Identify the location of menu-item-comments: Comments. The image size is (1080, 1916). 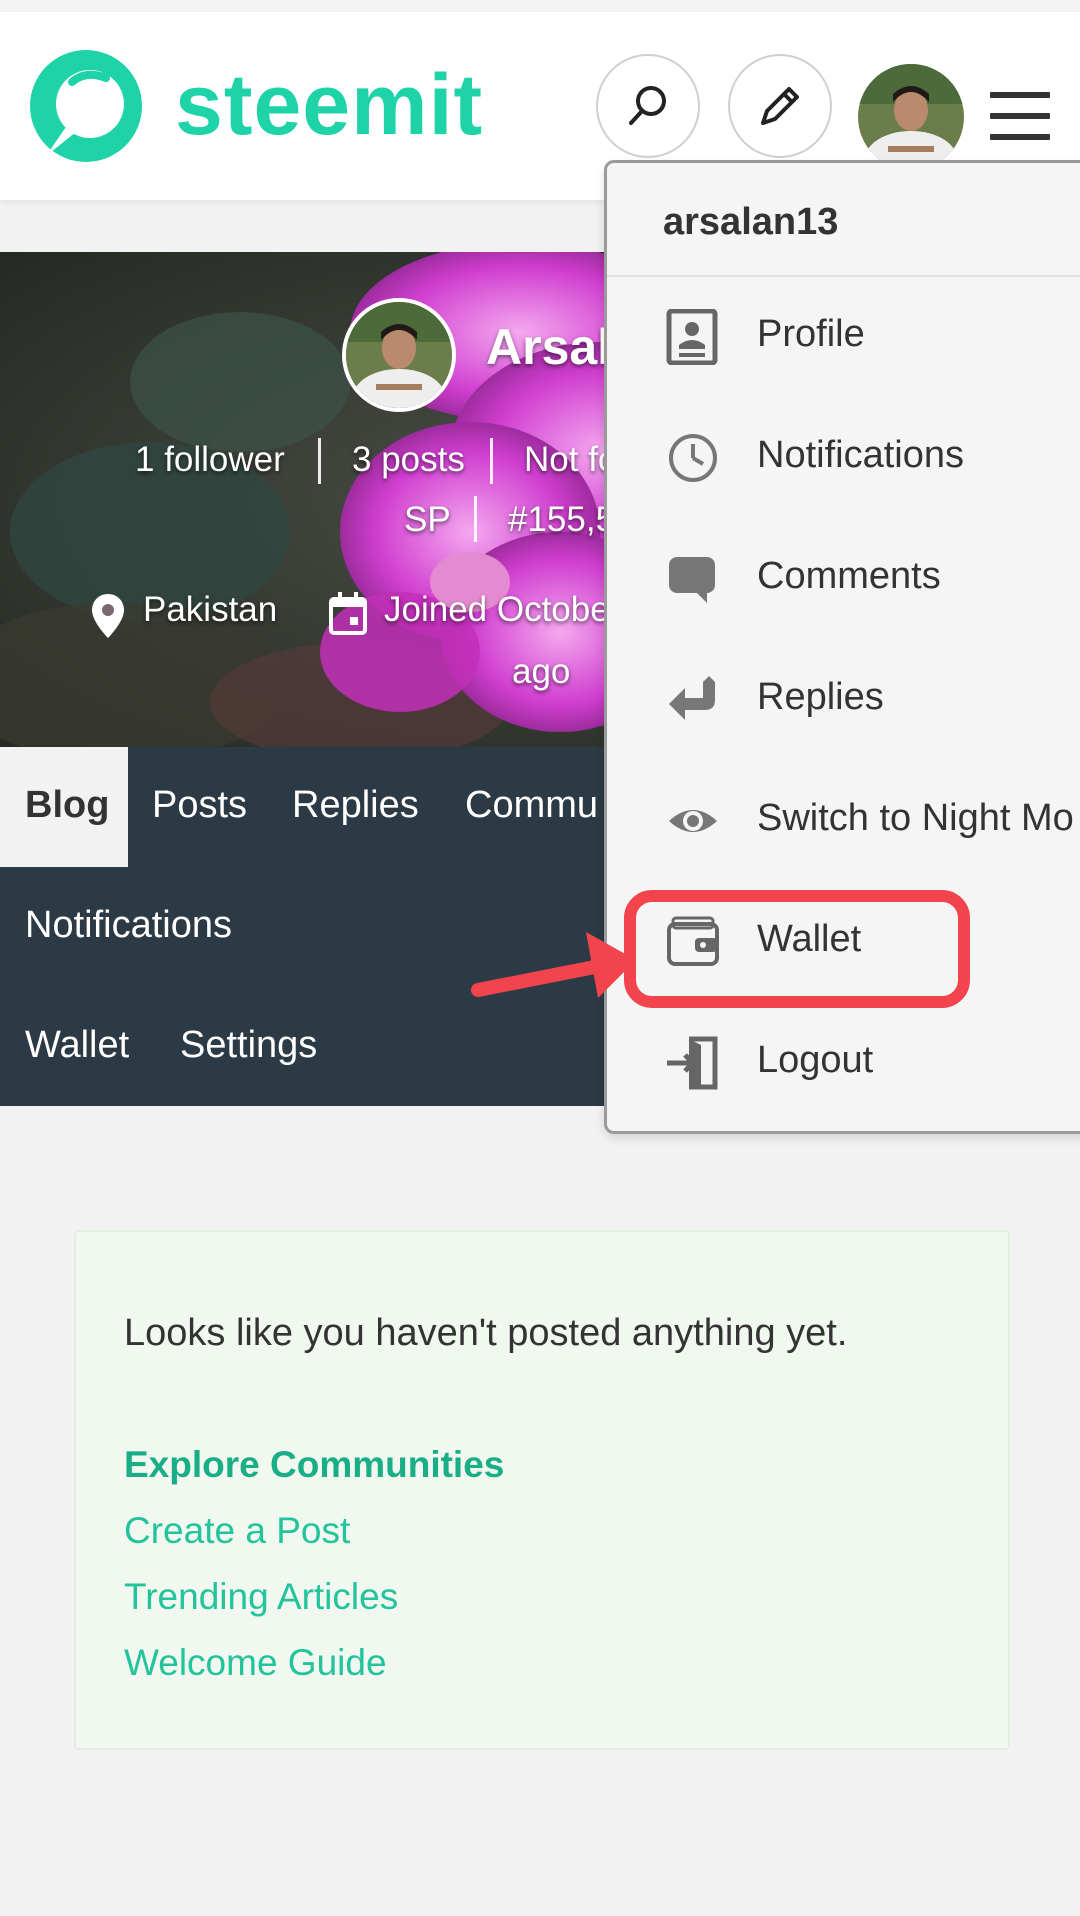
(843, 577).